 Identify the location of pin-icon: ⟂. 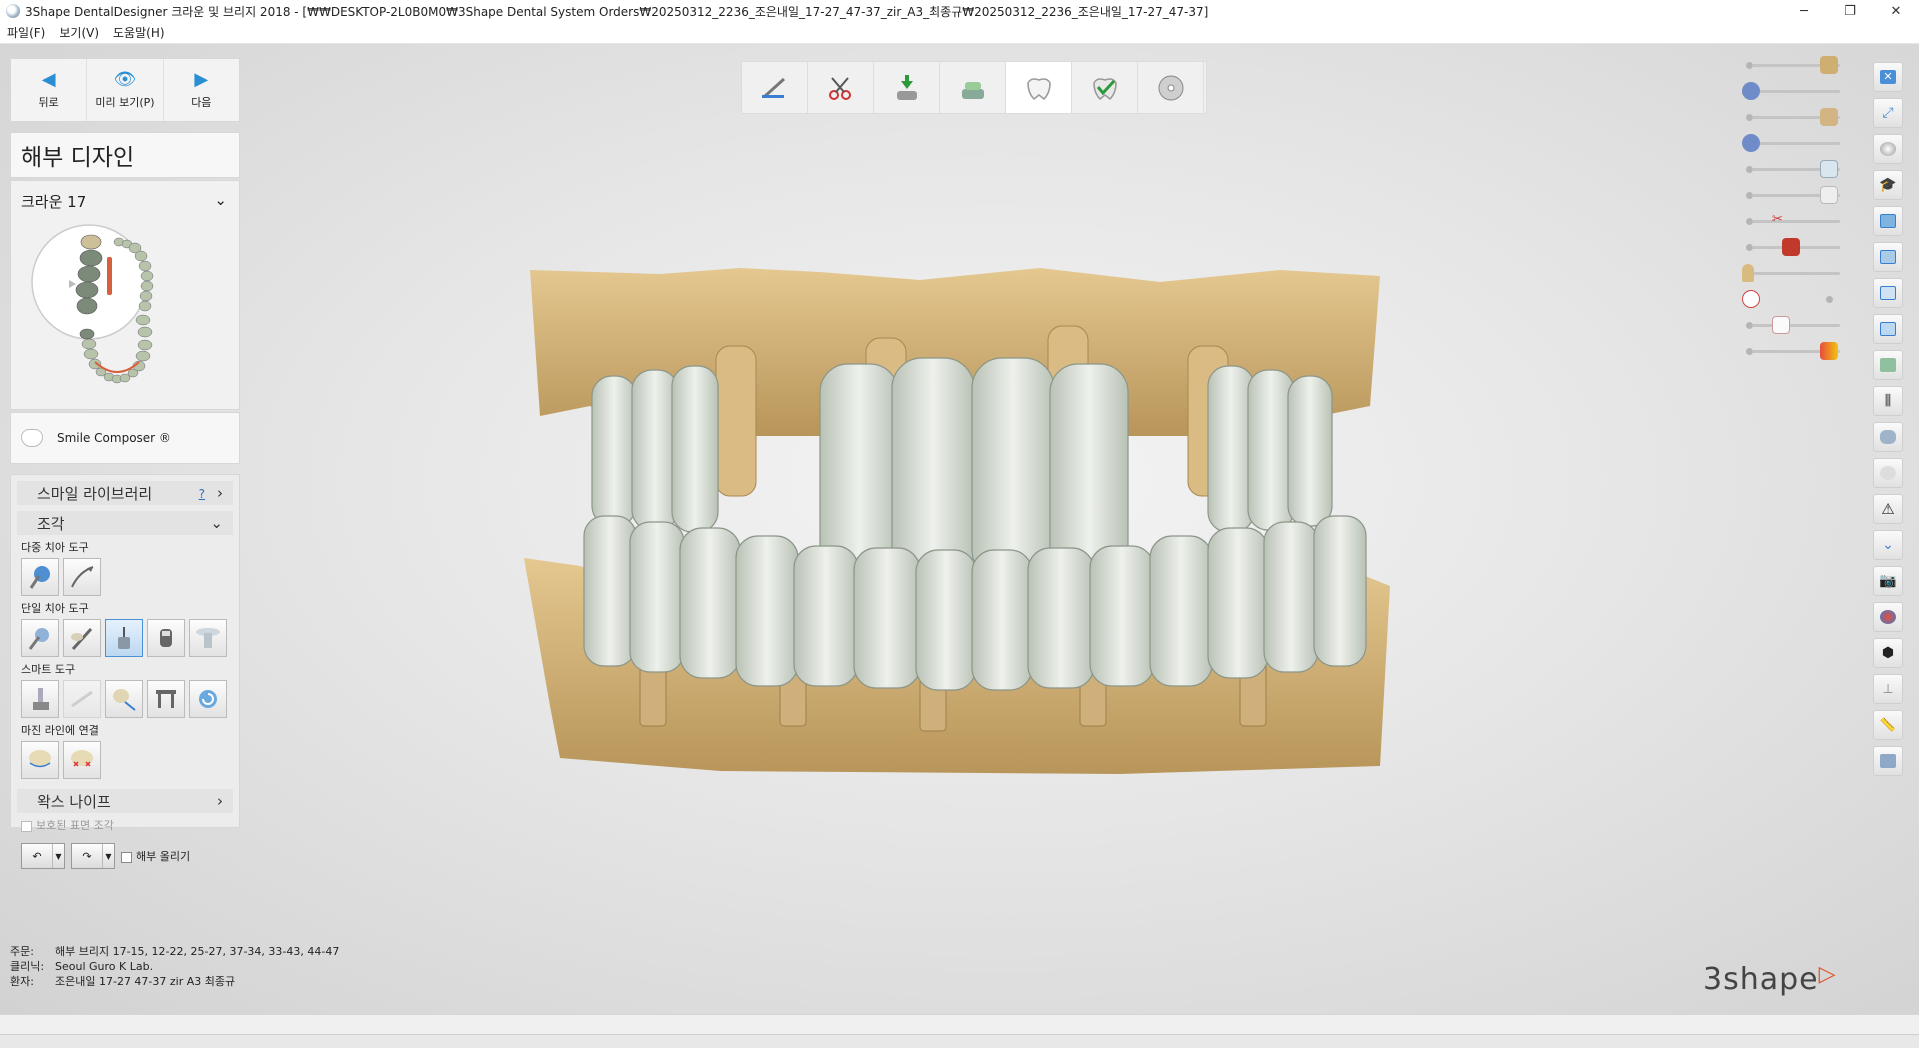
(1888, 689).